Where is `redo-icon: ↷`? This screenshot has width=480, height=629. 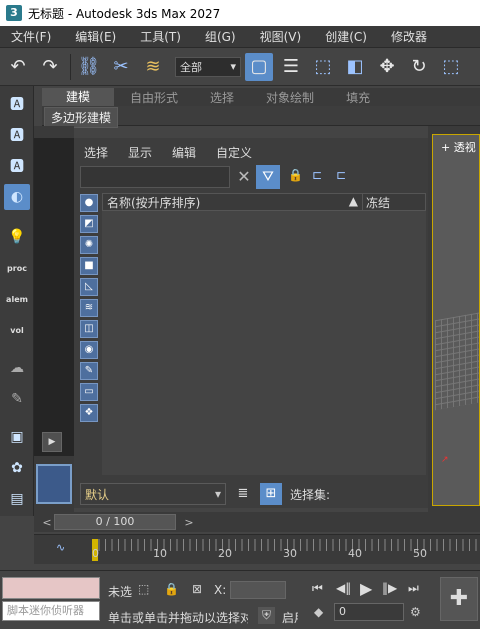
redo-icon: ↷ is located at coordinates (50, 67).